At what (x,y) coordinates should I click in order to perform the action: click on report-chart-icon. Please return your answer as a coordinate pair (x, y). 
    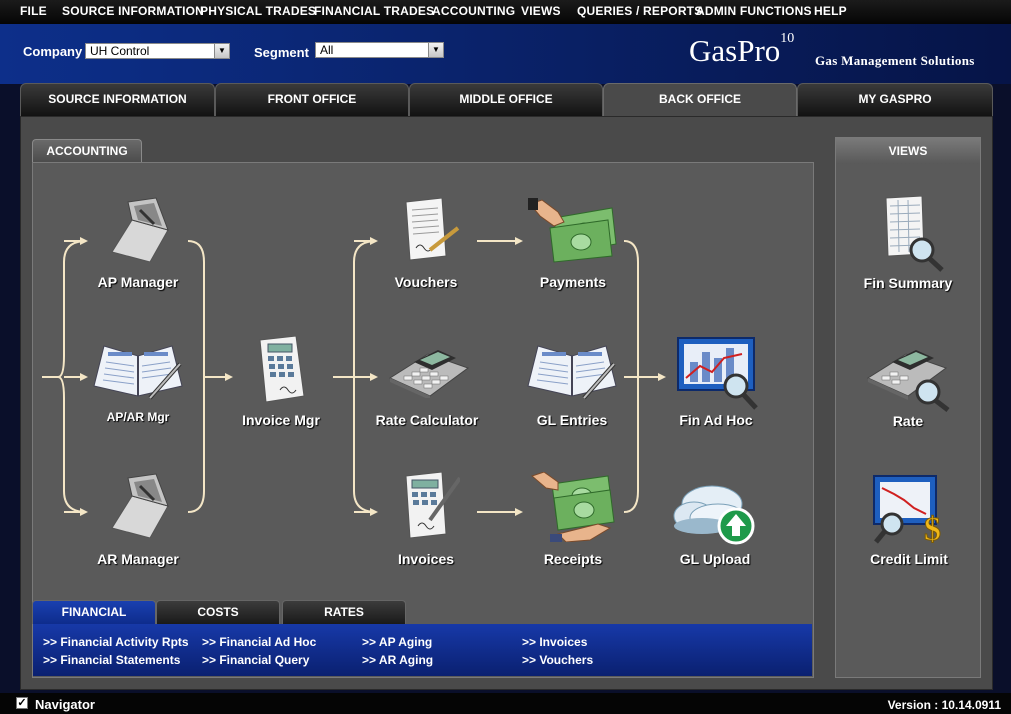
    Looking at the image, I should click on (717, 373).